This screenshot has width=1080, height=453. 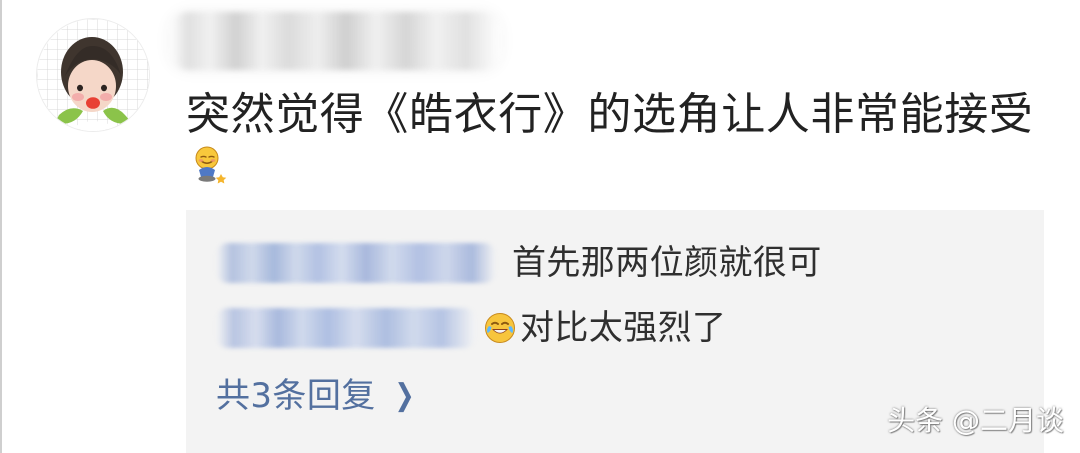 What do you see at coordinates (500, 328) in the screenshot?
I see `laugh-cry-emoji` at bounding box center [500, 328].